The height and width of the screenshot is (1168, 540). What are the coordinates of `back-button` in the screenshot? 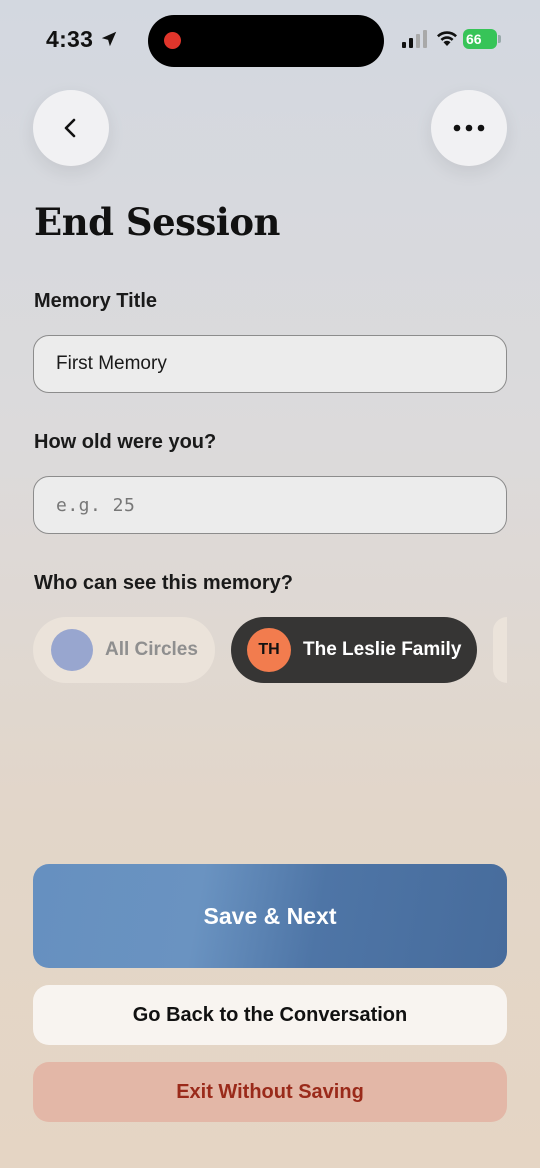 It's located at (71, 128).